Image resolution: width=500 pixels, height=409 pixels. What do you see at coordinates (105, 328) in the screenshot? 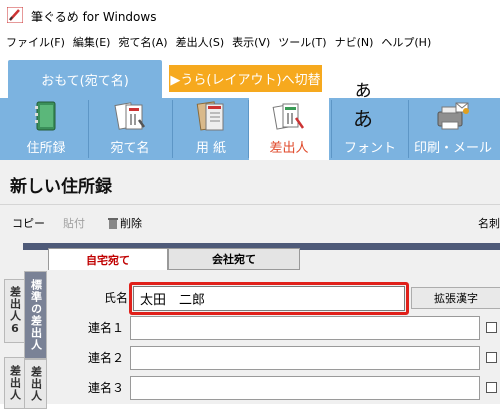
I see `renmei1-label: 連名１` at bounding box center [105, 328].